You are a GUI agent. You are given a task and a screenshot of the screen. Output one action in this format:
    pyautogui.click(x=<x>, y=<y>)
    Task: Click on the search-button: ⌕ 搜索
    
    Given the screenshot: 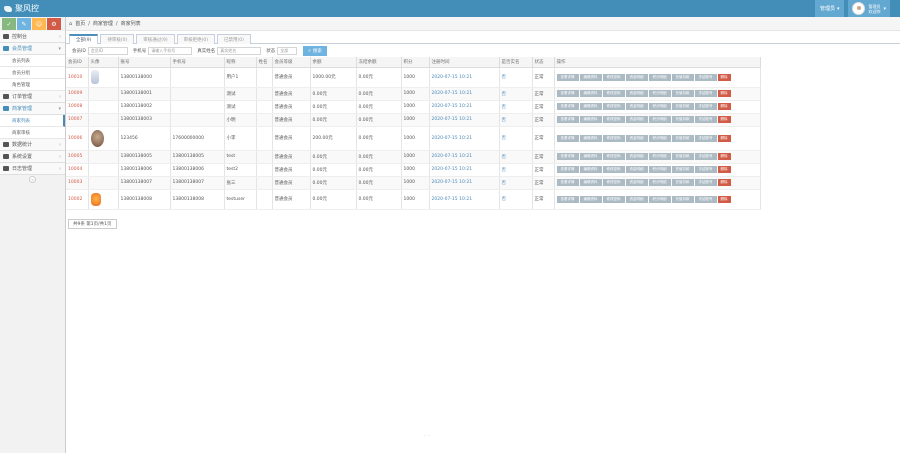 What is the action you would take?
    pyautogui.click(x=315, y=50)
    